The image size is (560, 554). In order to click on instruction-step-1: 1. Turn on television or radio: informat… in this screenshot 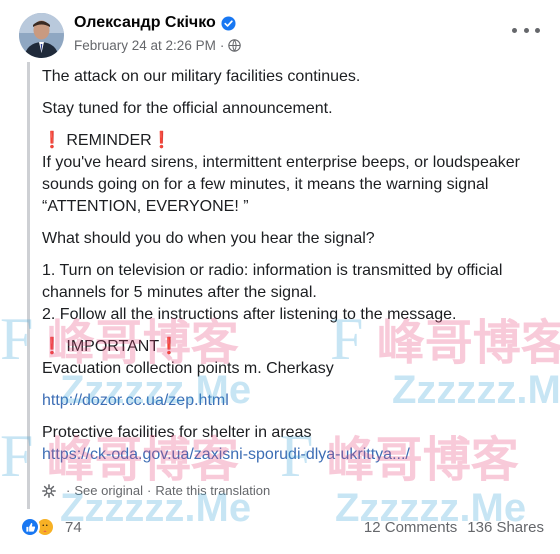, I will do `click(272, 281)`.